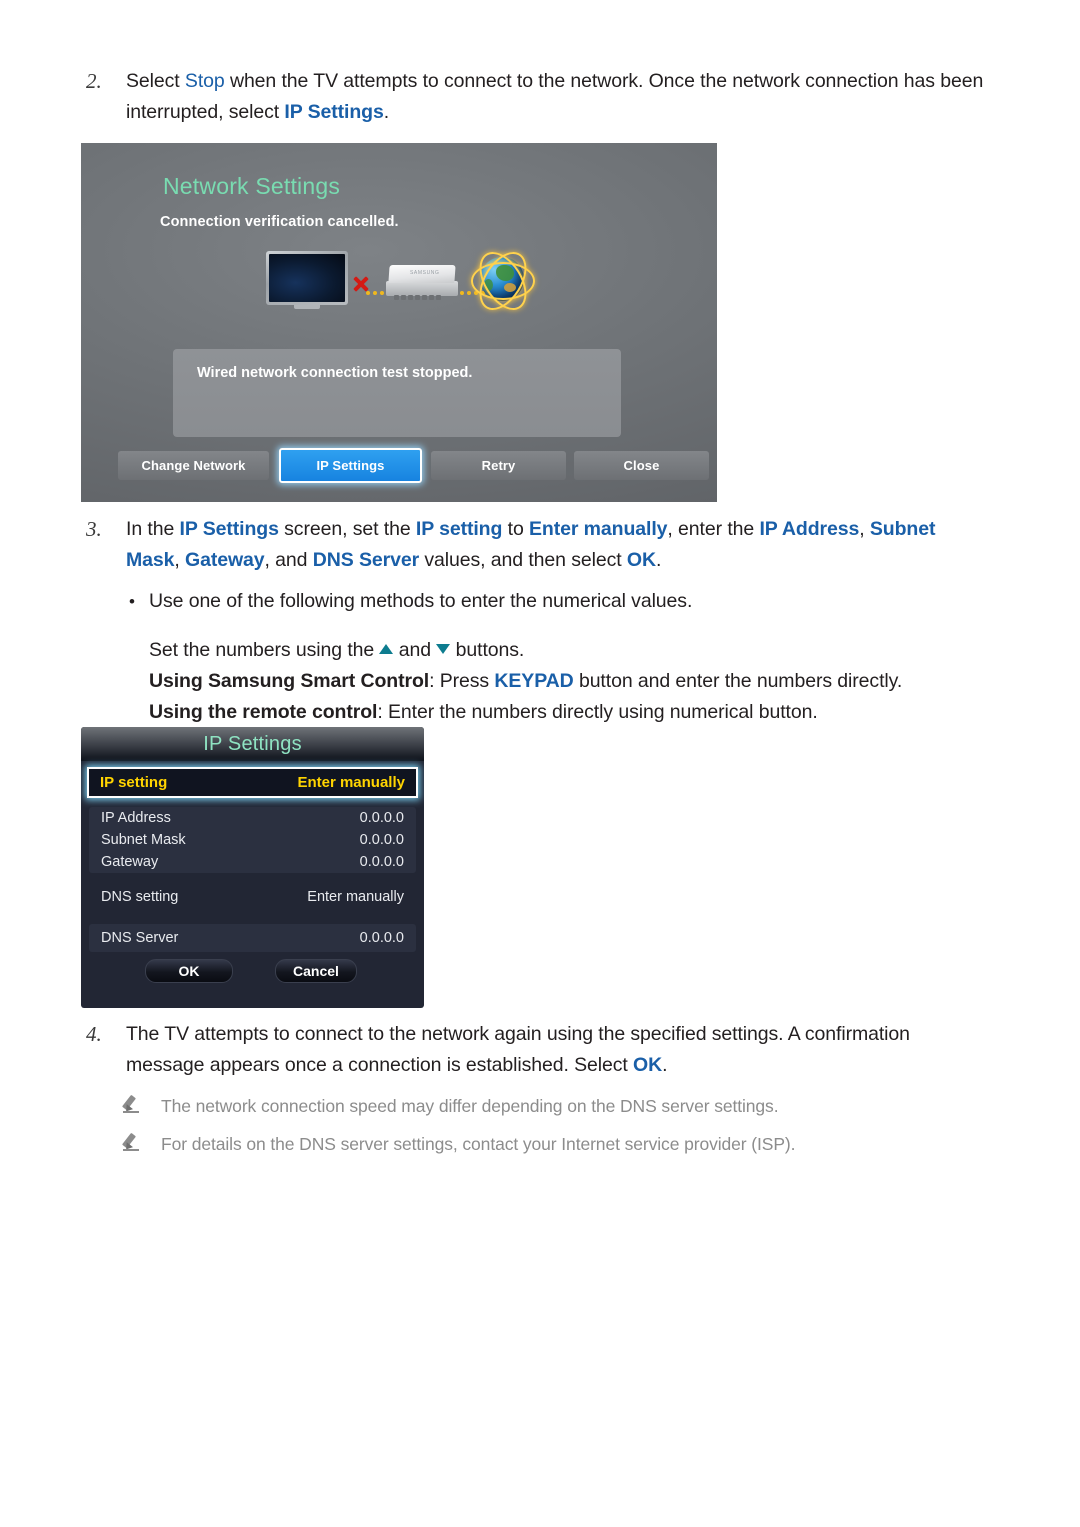  I want to click on network-settings-button-row: Change Network IP Settings Retry Close, so click(413, 465).